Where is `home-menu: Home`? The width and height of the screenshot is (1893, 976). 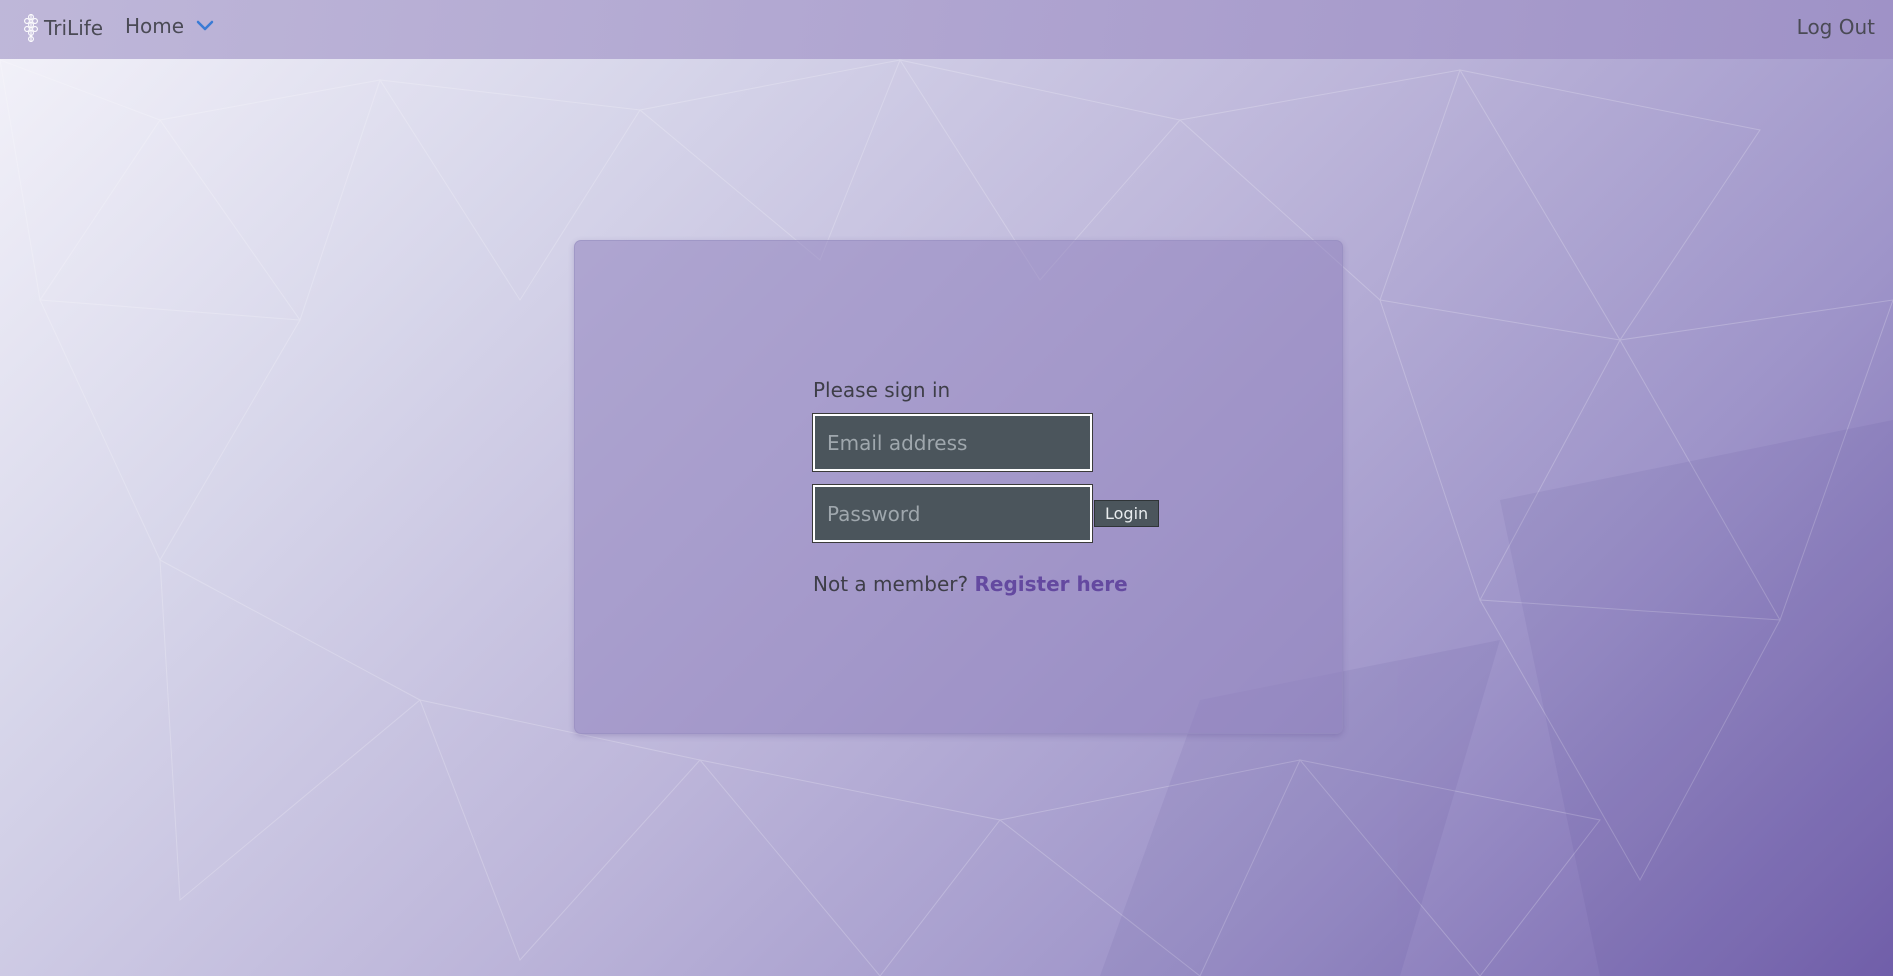
home-menu: Home is located at coordinates (169, 26).